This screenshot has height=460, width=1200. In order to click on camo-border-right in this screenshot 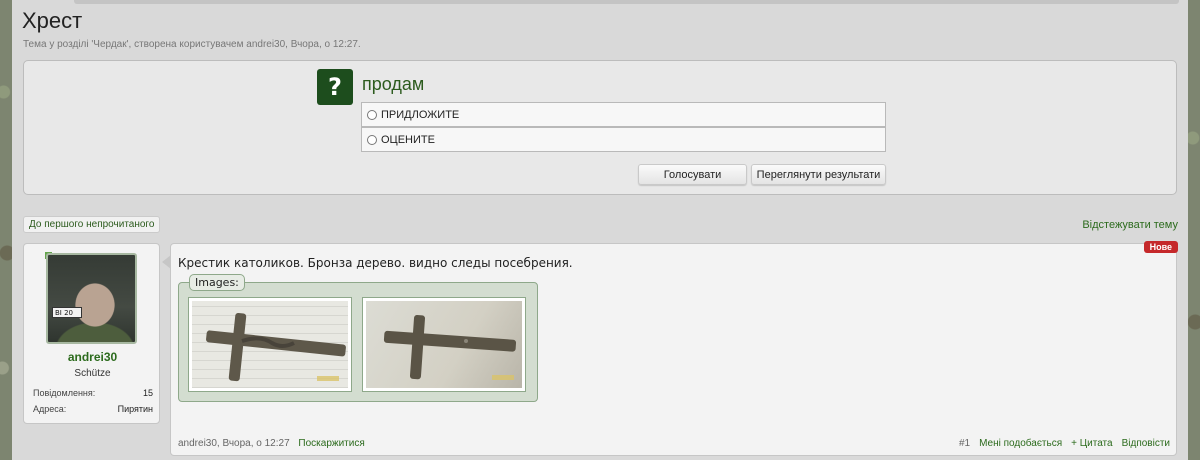, I will do `click(1194, 230)`.